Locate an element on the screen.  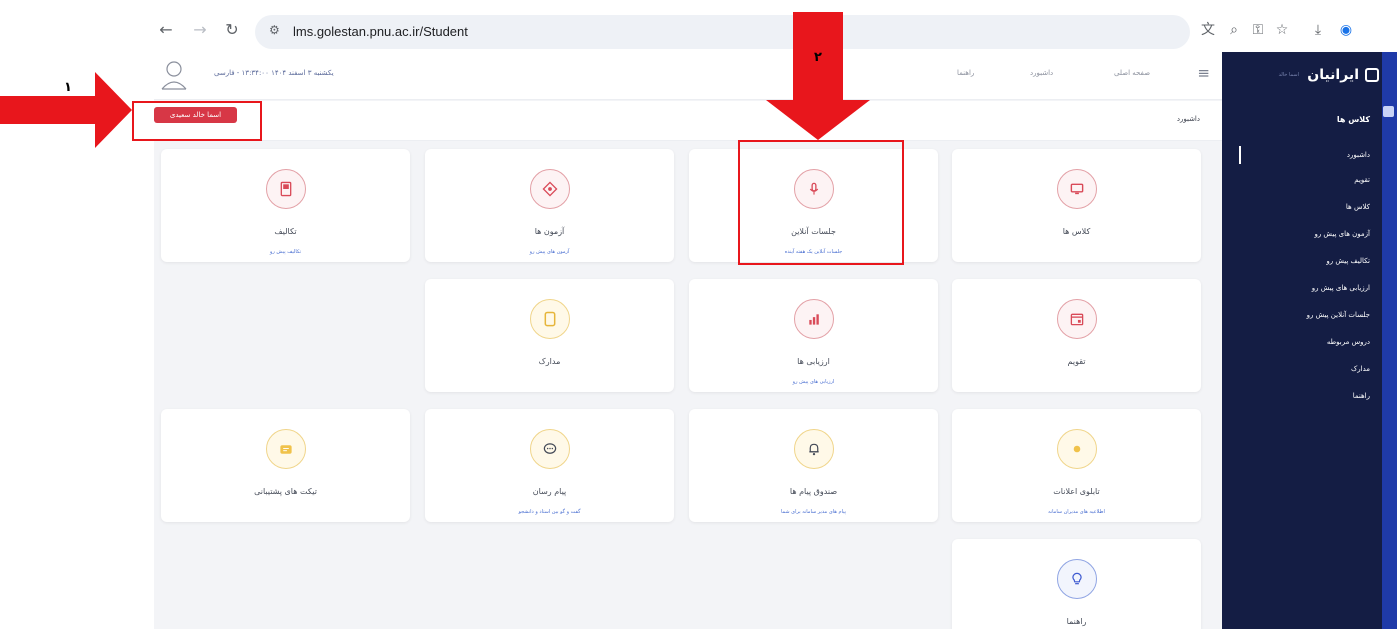
card-subtitle: پیام های مدیر سامانه برای شما is located at coordinates (813, 512).